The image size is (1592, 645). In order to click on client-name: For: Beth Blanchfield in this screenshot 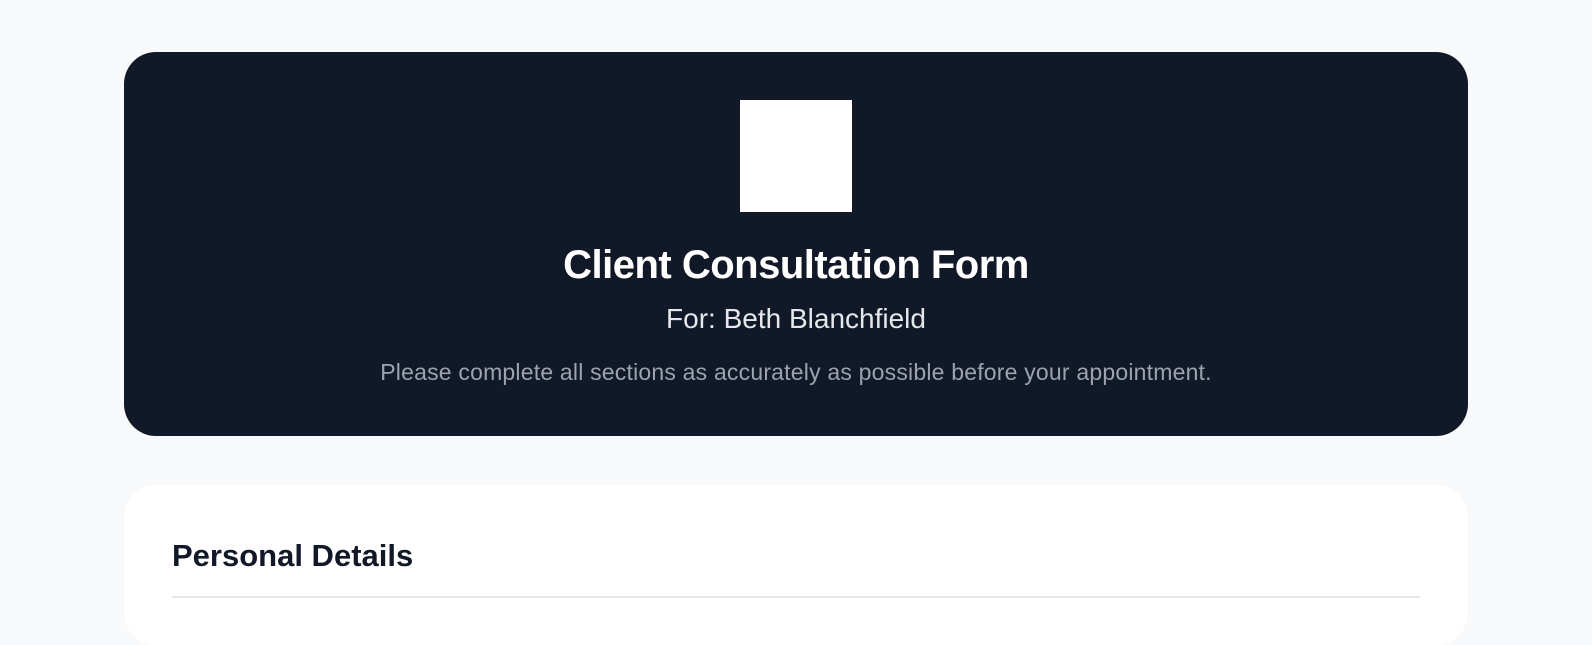, I will do `click(796, 318)`.